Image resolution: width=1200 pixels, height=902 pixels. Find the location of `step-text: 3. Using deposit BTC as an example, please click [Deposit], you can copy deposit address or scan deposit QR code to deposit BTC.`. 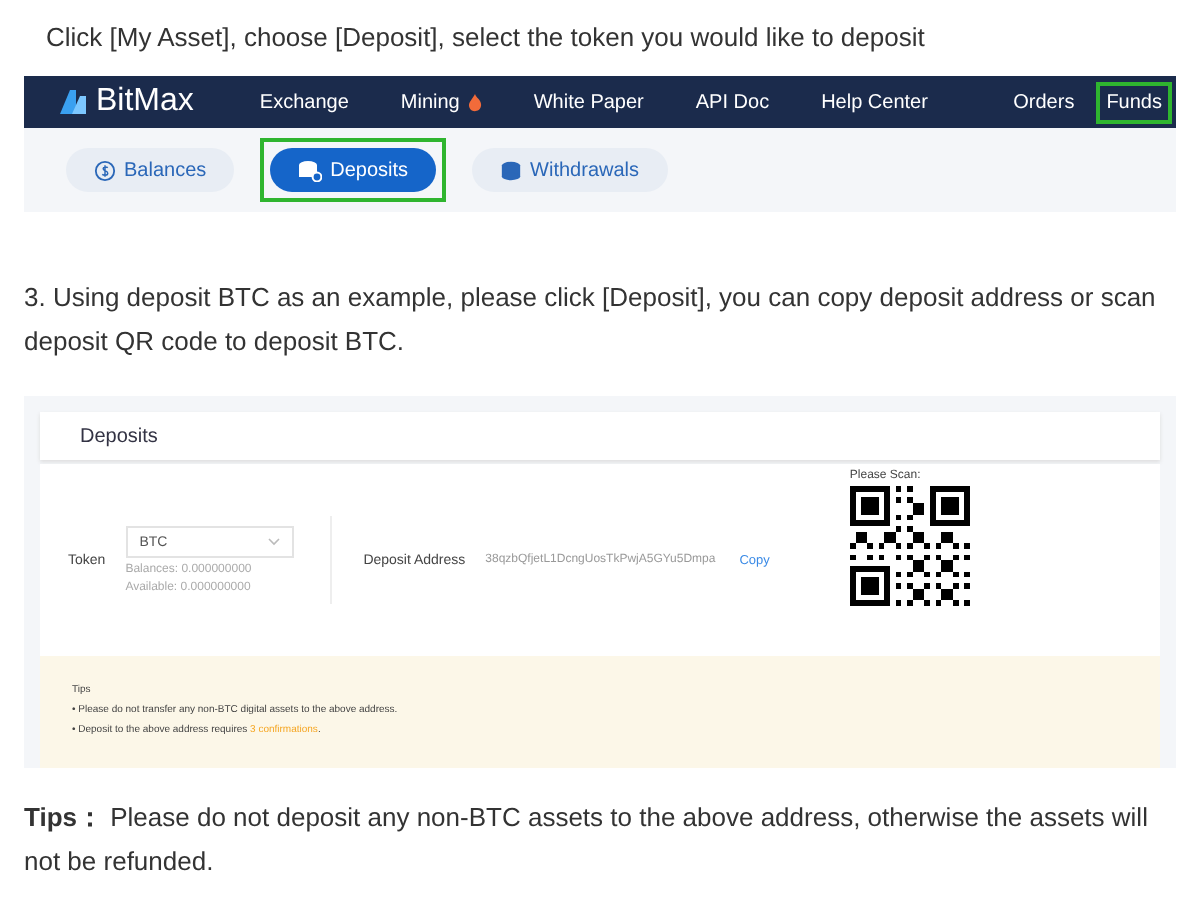

step-text: 3. Using deposit BTC as an example, please click [Deposit], you can copy deposit address or scan deposit QR code to deposit BTC. is located at coordinates (591, 320).